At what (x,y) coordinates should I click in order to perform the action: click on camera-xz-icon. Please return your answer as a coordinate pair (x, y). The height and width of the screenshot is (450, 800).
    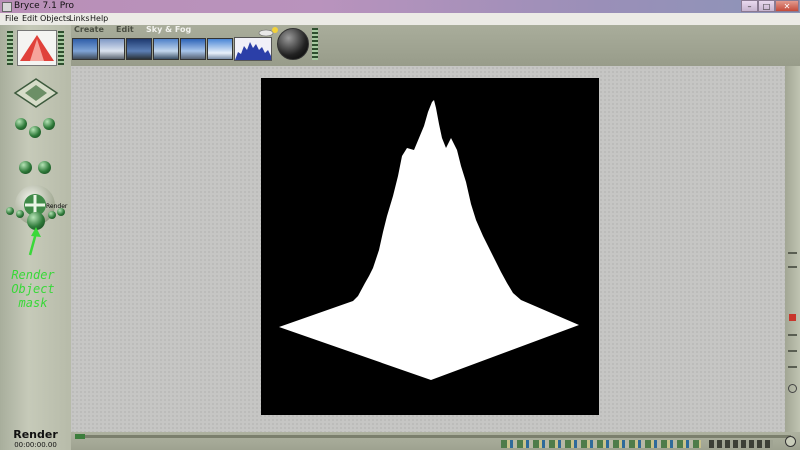
    Looking at the image, I should click on (21, 124).